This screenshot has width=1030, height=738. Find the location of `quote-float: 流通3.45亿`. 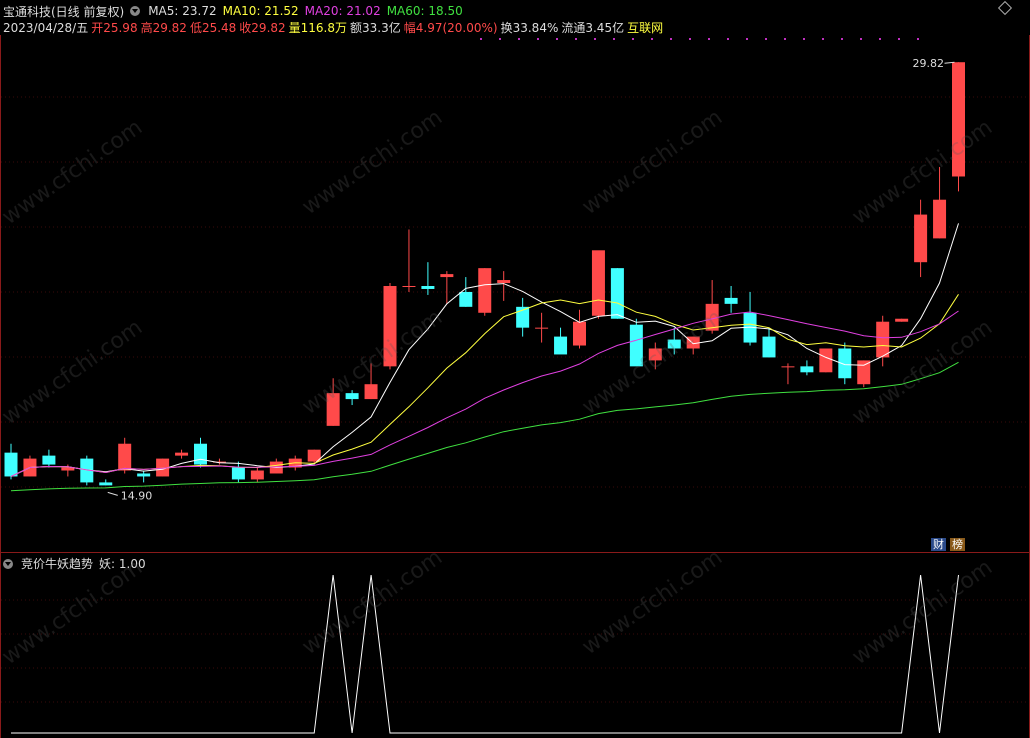

quote-float: 流通3.45亿 is located at coordinates (593, 27).